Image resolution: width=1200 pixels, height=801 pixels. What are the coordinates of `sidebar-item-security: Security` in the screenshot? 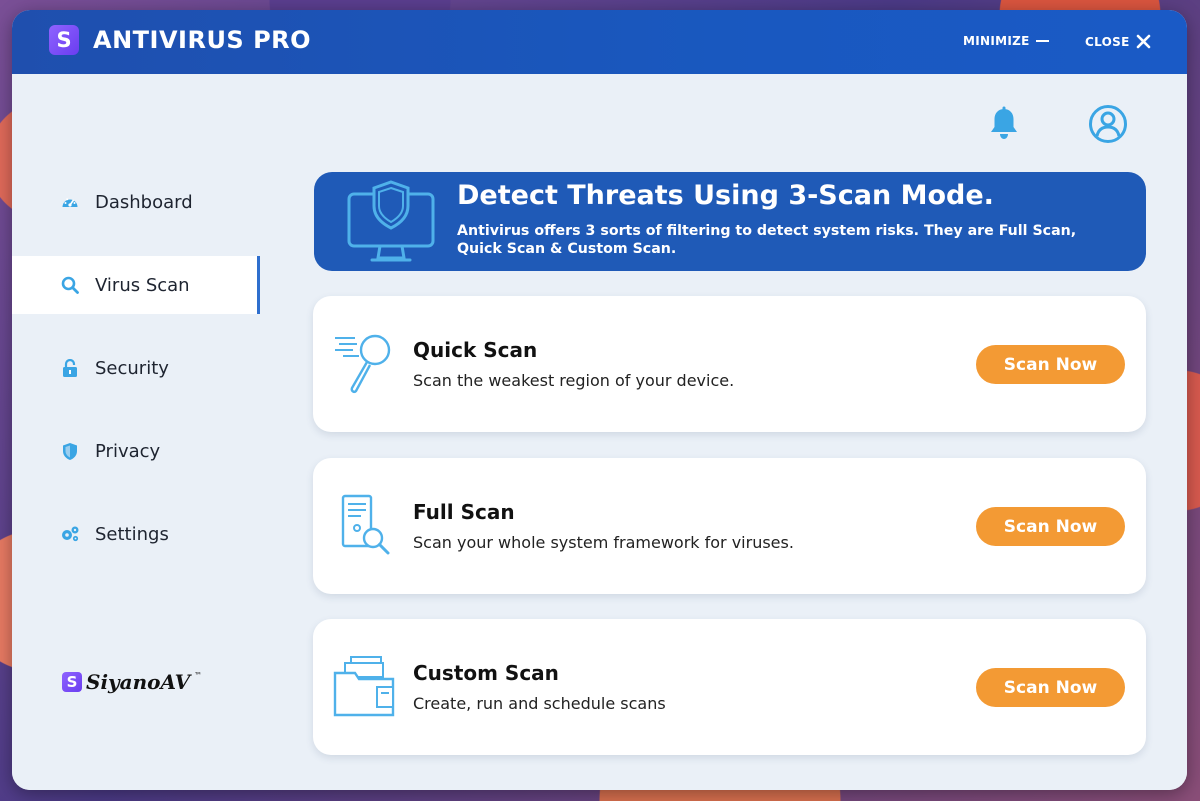 It's located at (136, 368).